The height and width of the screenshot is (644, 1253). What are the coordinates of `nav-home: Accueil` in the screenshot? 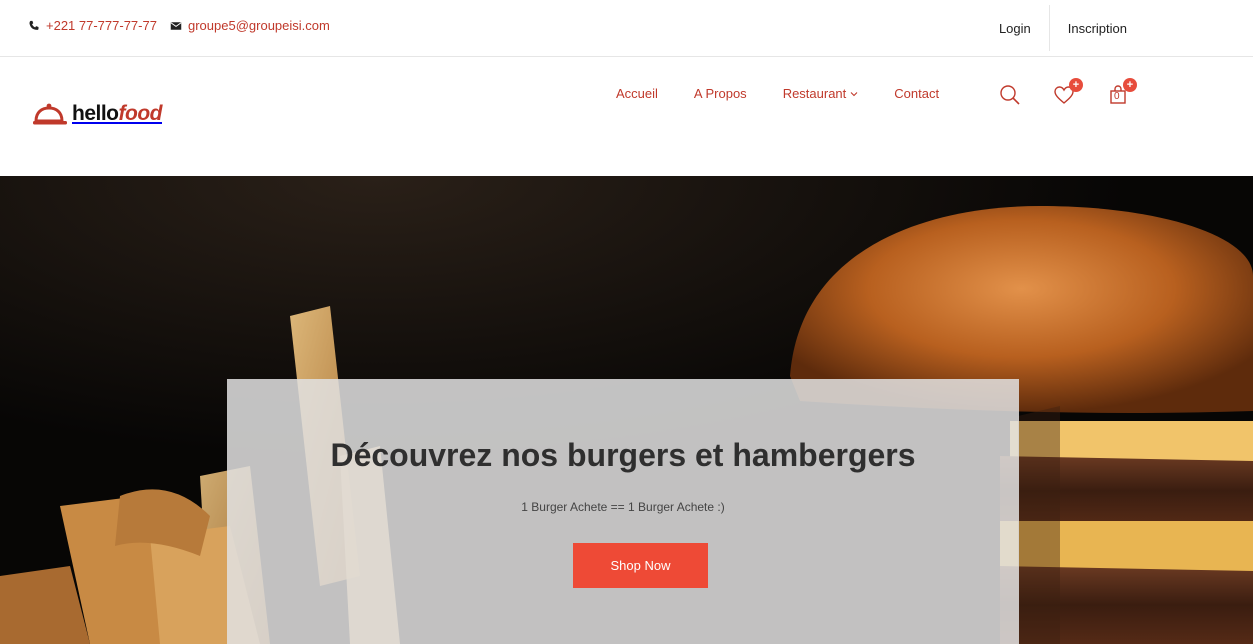 It's located at (637, 93).